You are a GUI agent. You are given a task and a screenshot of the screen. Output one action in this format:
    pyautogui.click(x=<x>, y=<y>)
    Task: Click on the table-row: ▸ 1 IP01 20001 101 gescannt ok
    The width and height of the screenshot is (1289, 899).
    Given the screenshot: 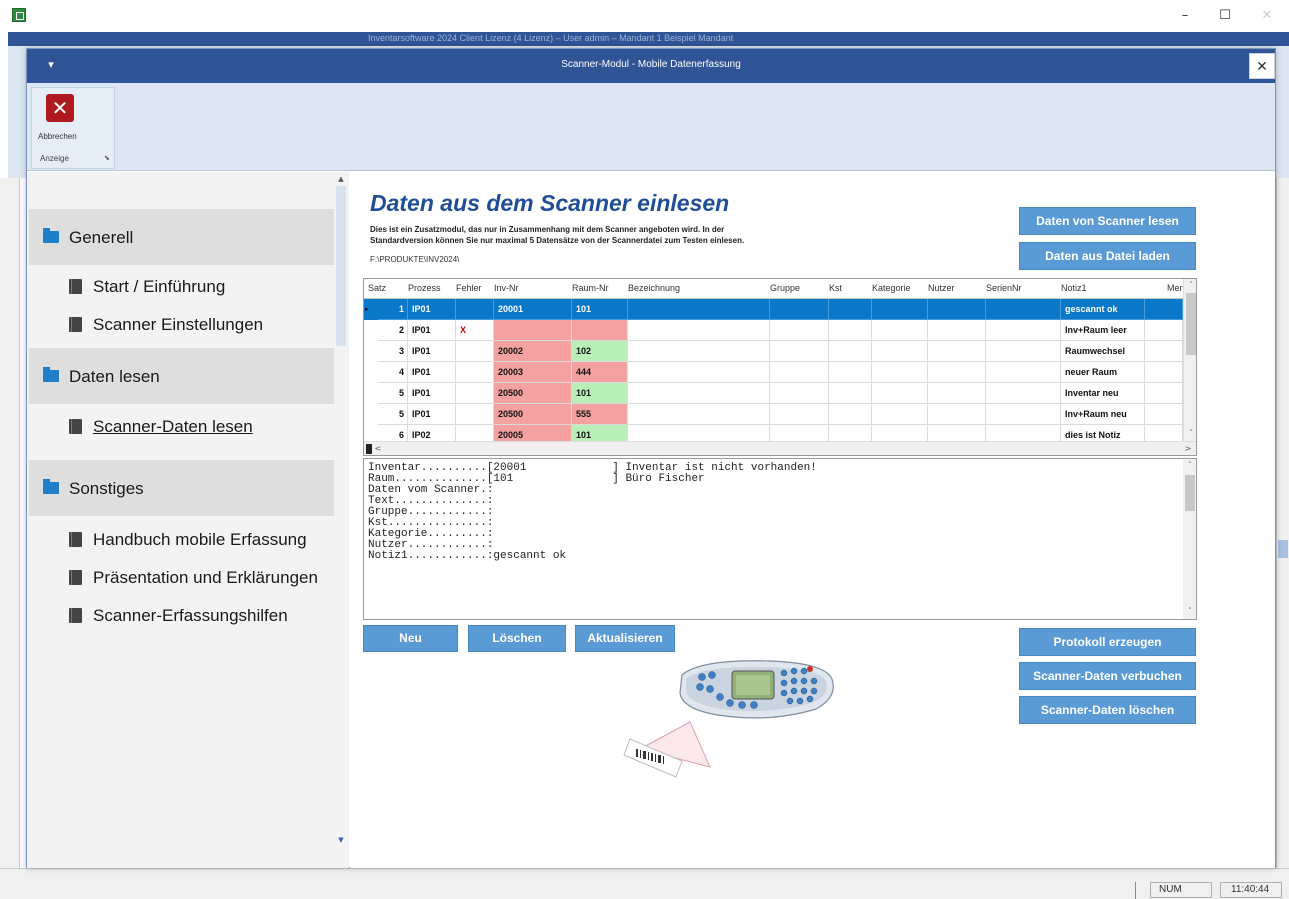 What is the action you would take?
    pyautogui.click(x=774, y=309)
    